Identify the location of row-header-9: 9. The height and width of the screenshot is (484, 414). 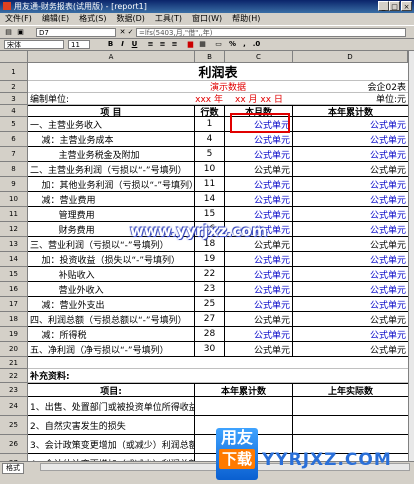
(14, 184).